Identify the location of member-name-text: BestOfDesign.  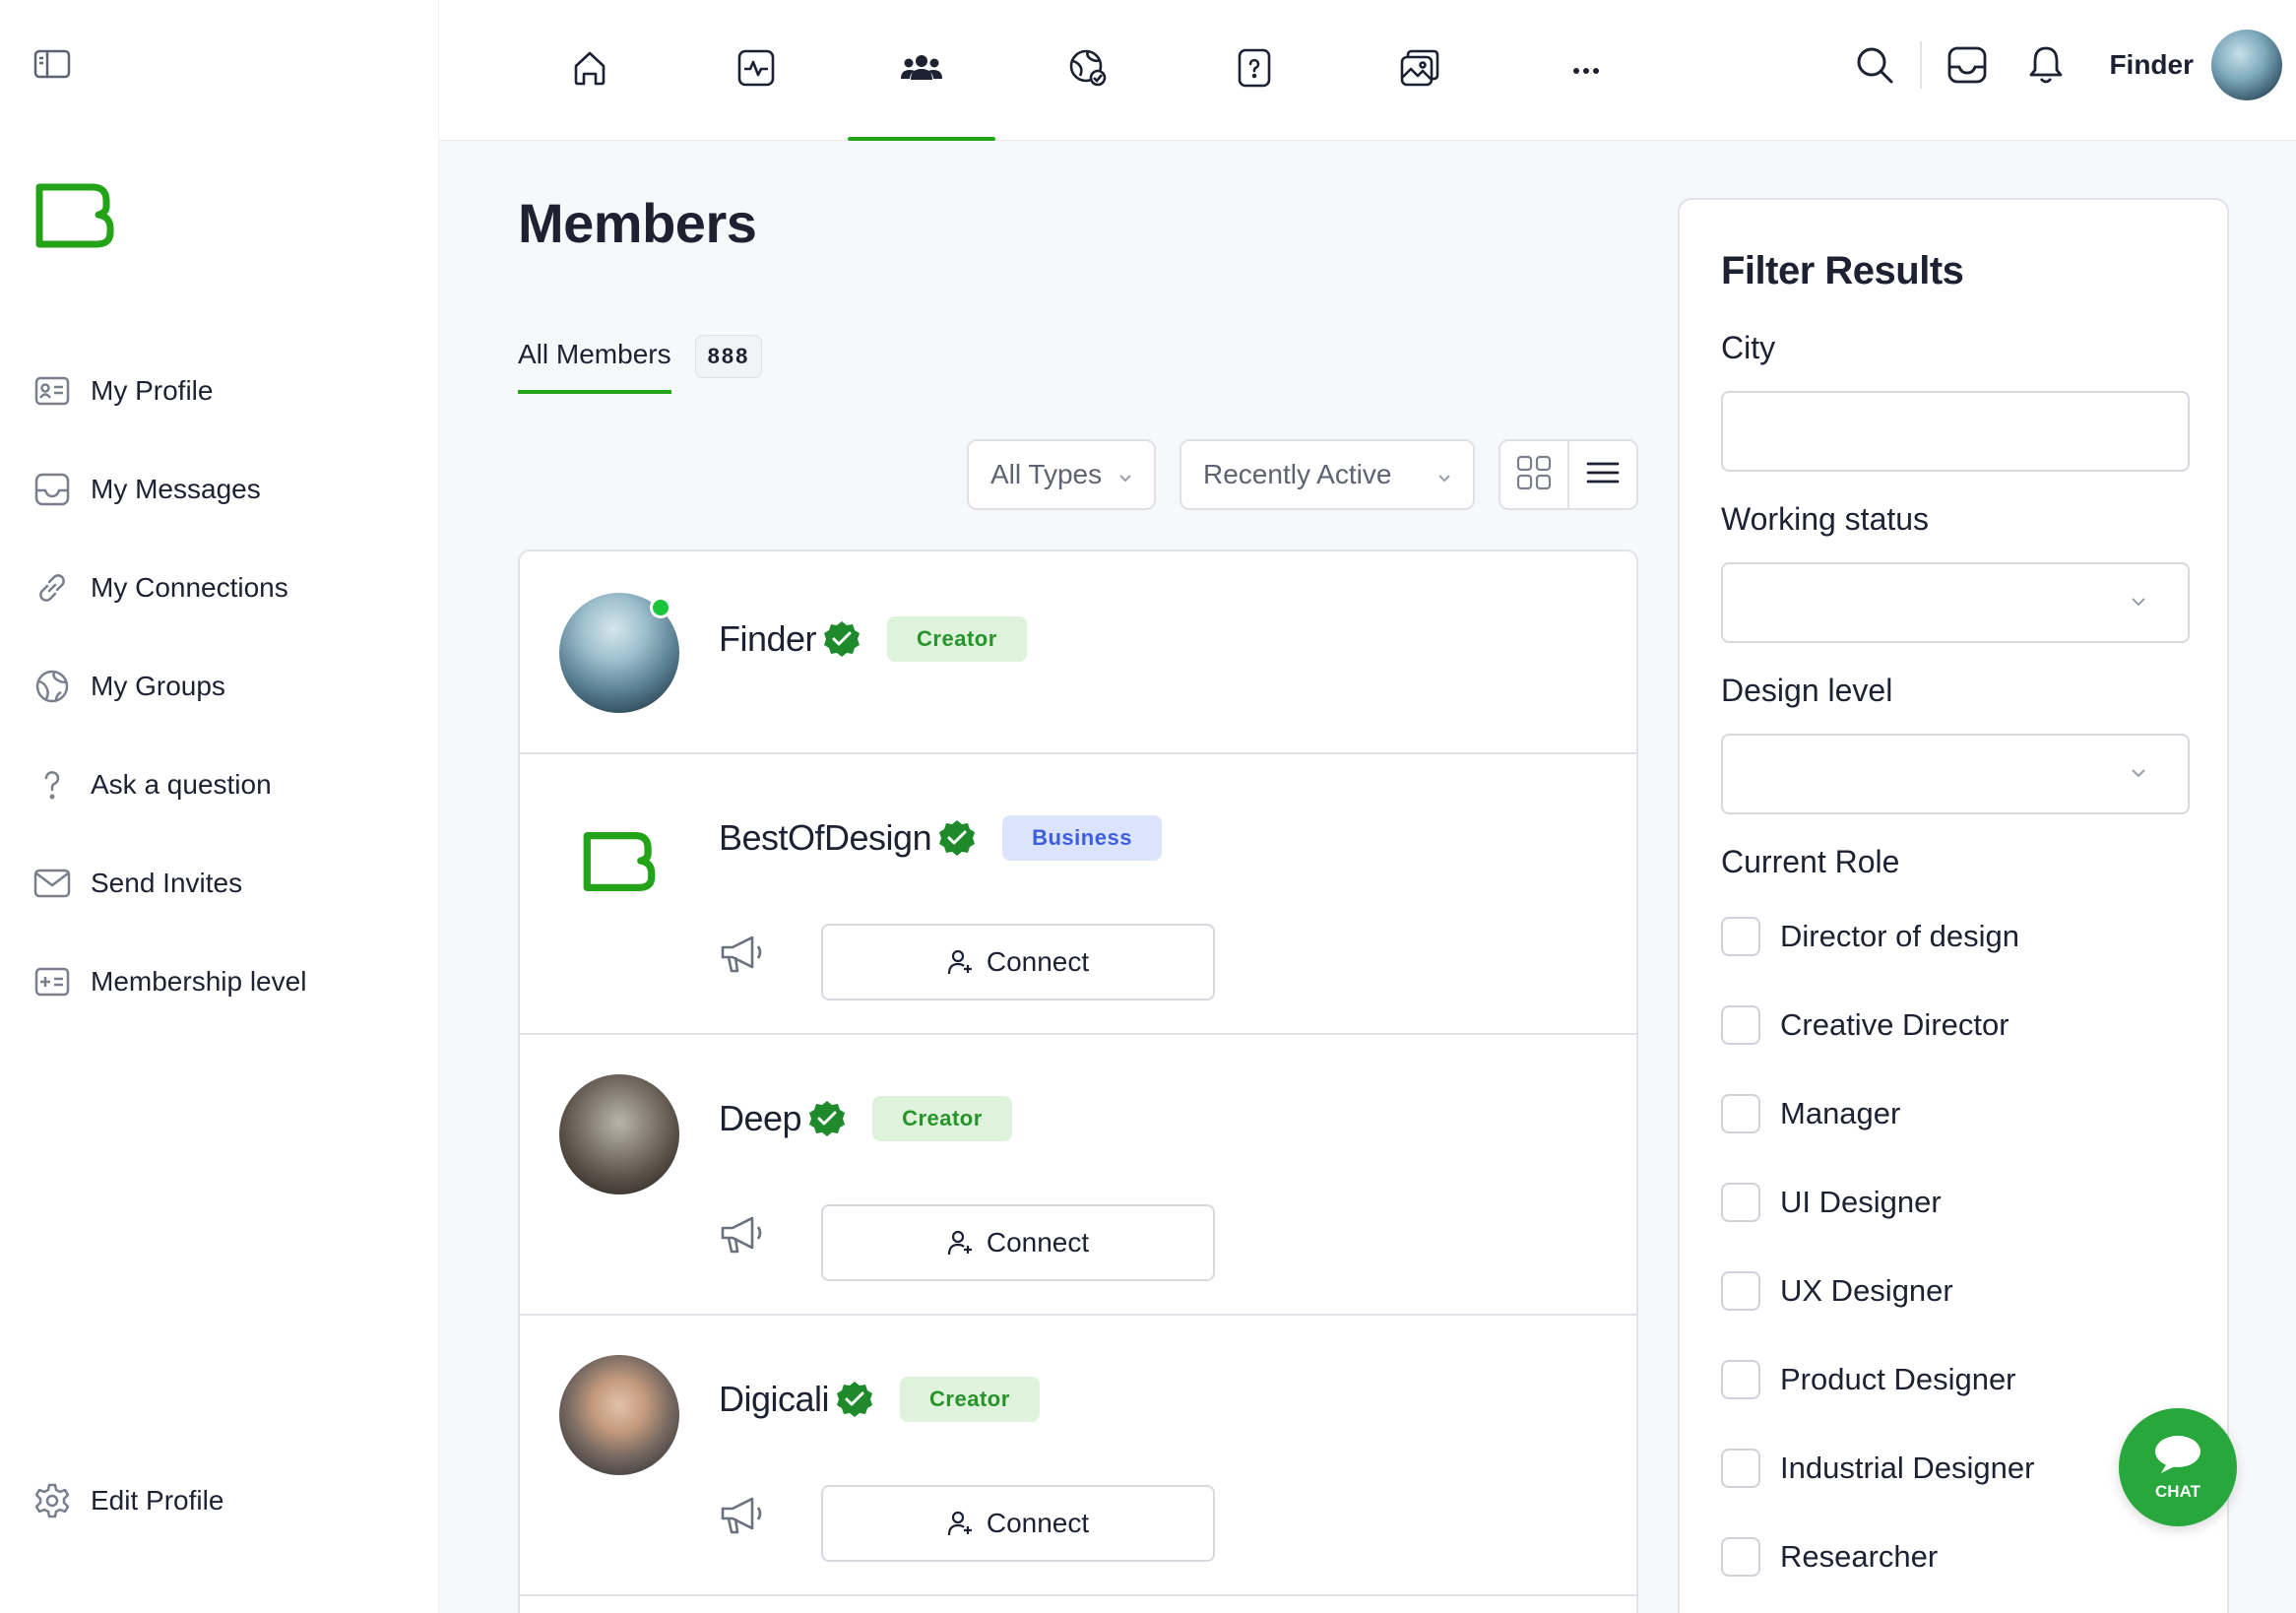
(825, 838).